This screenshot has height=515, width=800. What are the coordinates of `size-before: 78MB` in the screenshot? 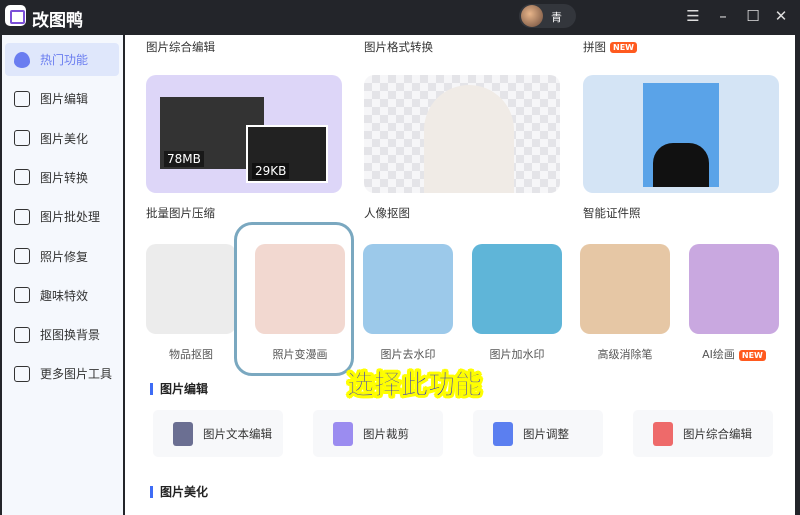 It's located at (184, 159).